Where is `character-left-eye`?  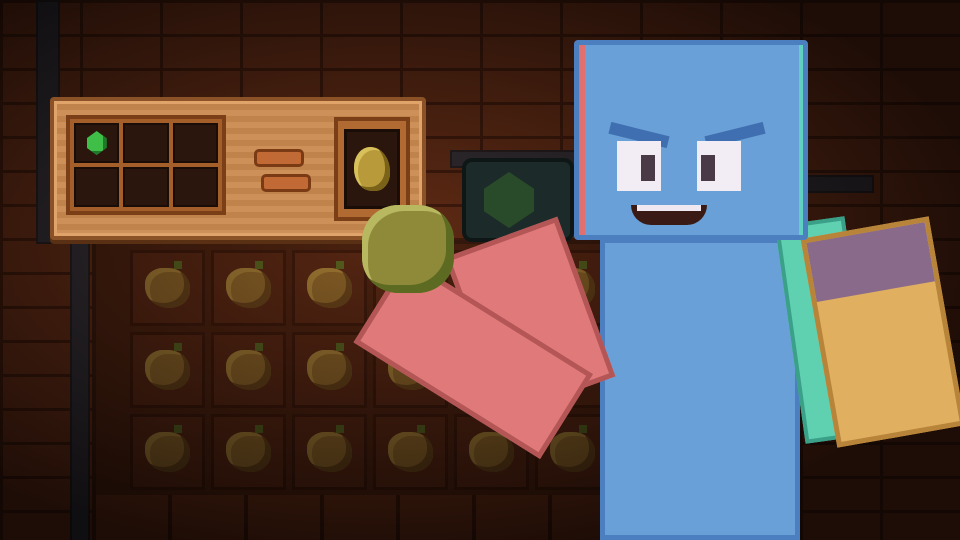 character-left-eye is located at coordinates (639, 166).